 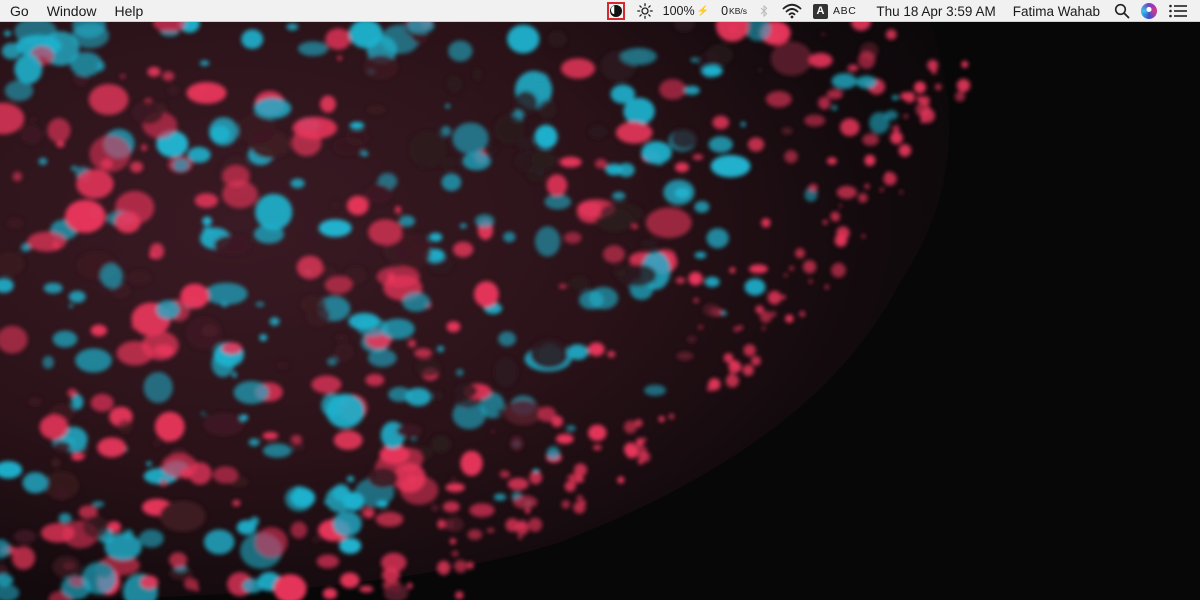 What do you see at coordinates (128, 11) in the screenshot?
I see `menu-help: Help` at bounding box center [128, 11].